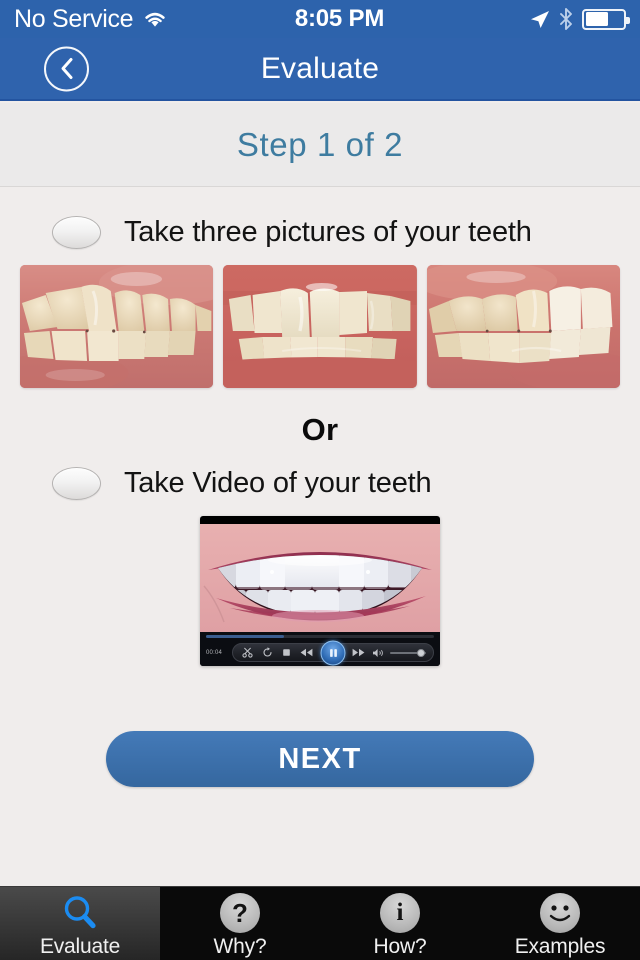 This screenshot has height=960, width=640. I want to click on video-control-pill, so click(333, 652).